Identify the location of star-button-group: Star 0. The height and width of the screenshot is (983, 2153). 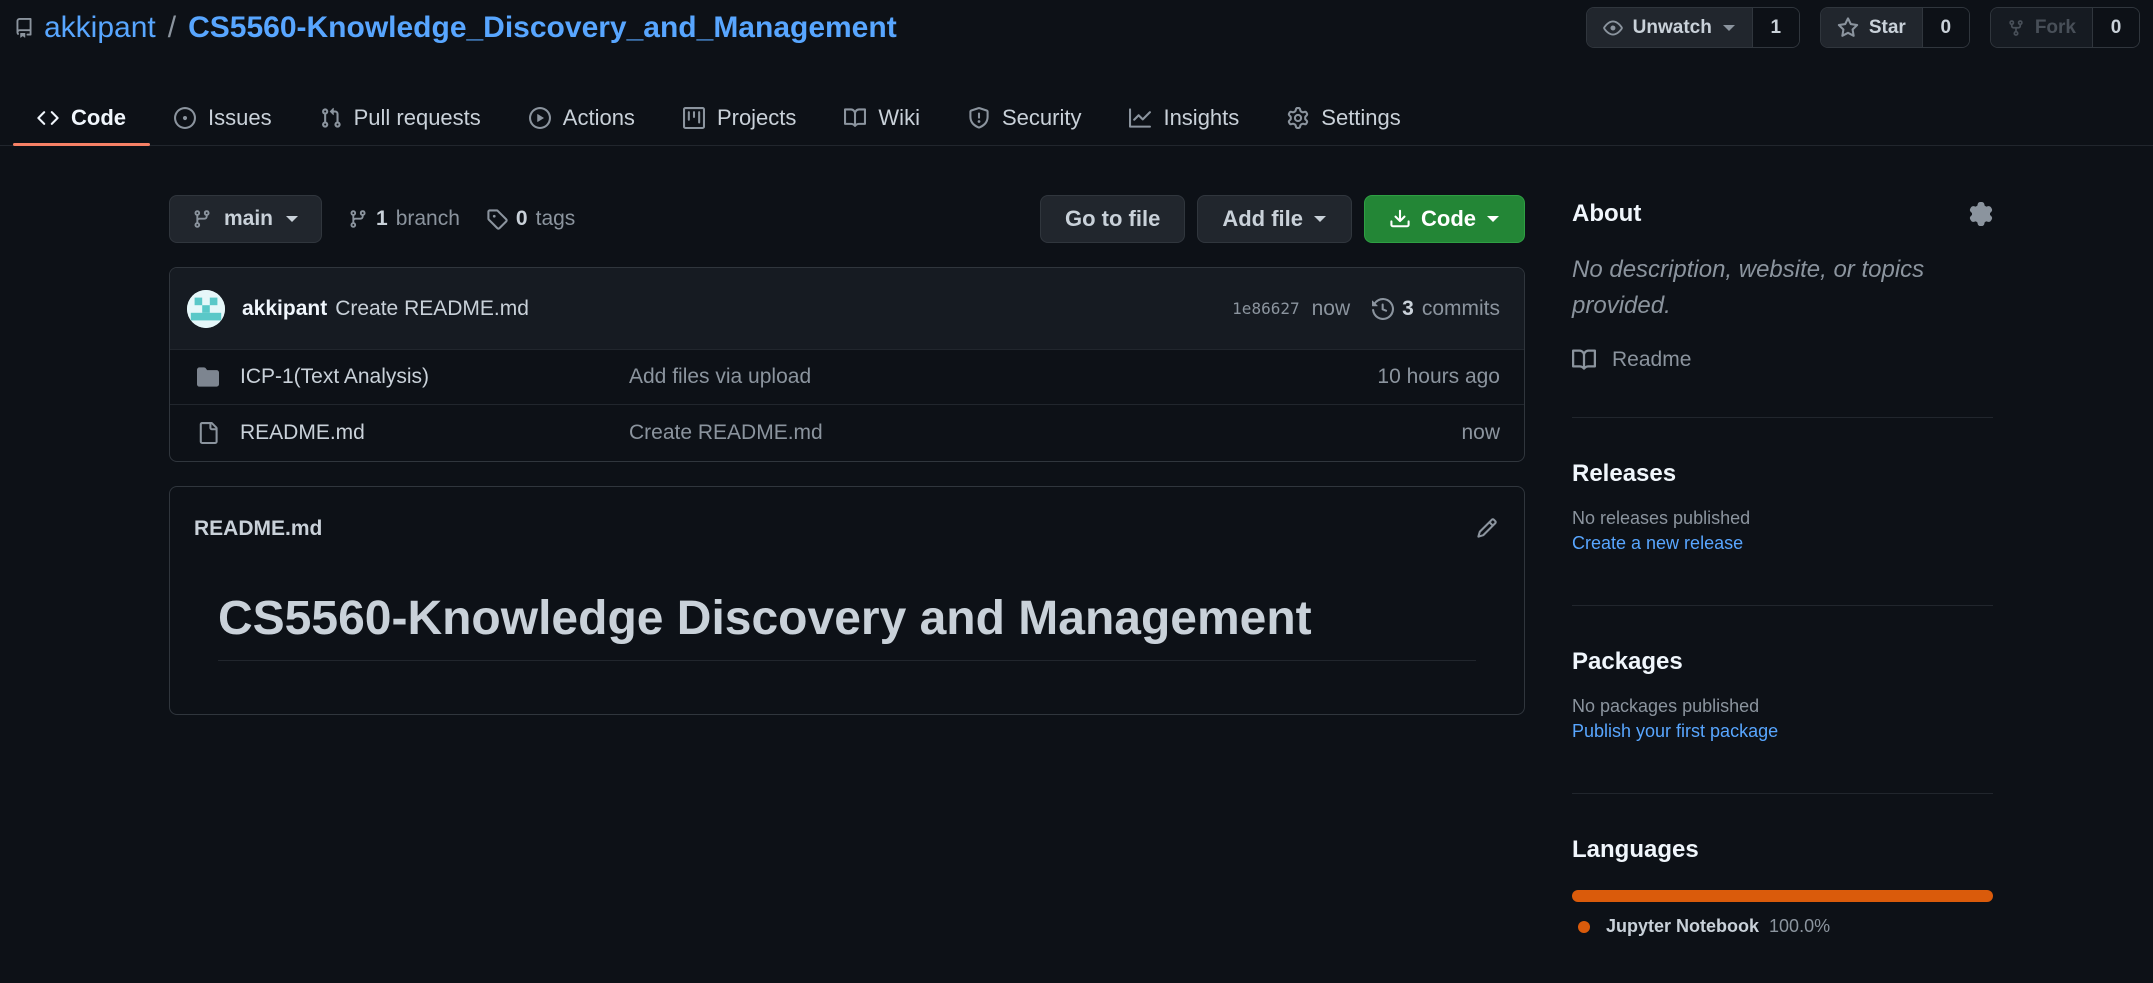
(1894, 27).